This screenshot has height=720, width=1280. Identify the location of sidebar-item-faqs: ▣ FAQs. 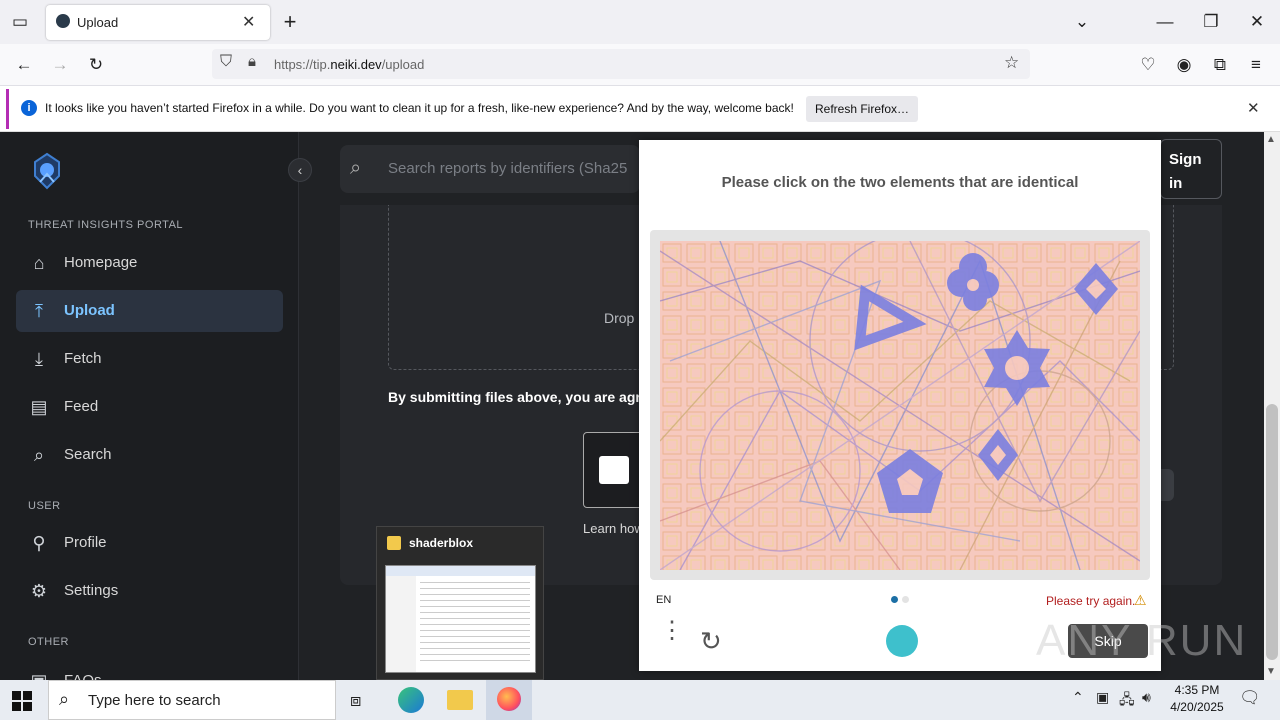
(149, 670).